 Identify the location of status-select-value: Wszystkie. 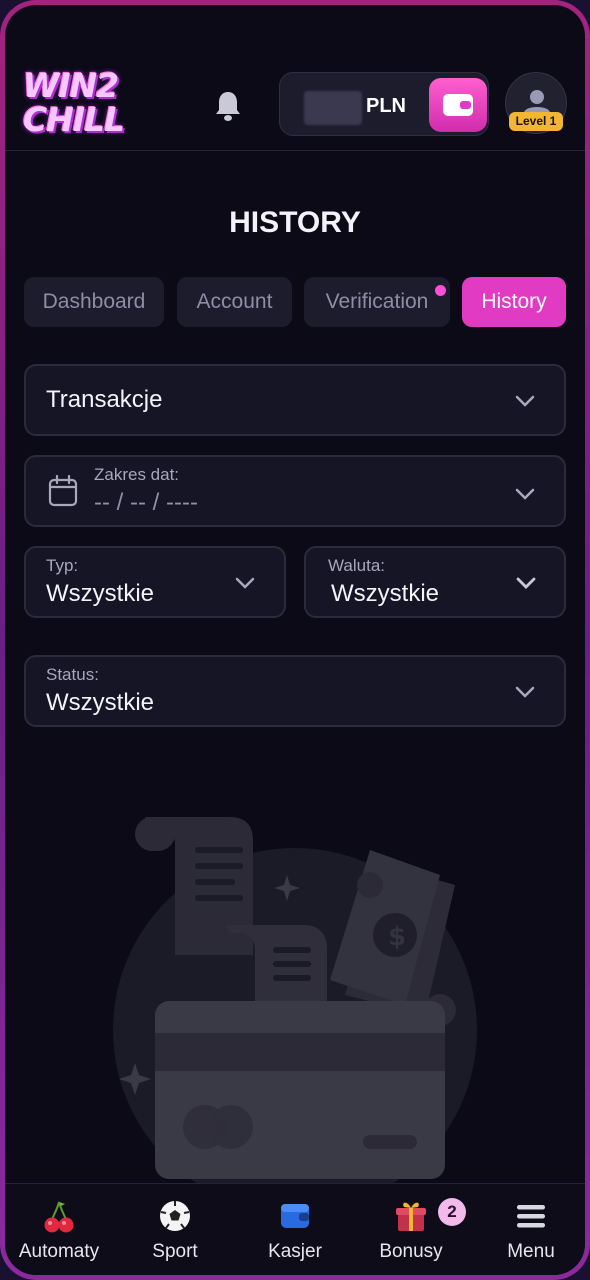
(100, 702).